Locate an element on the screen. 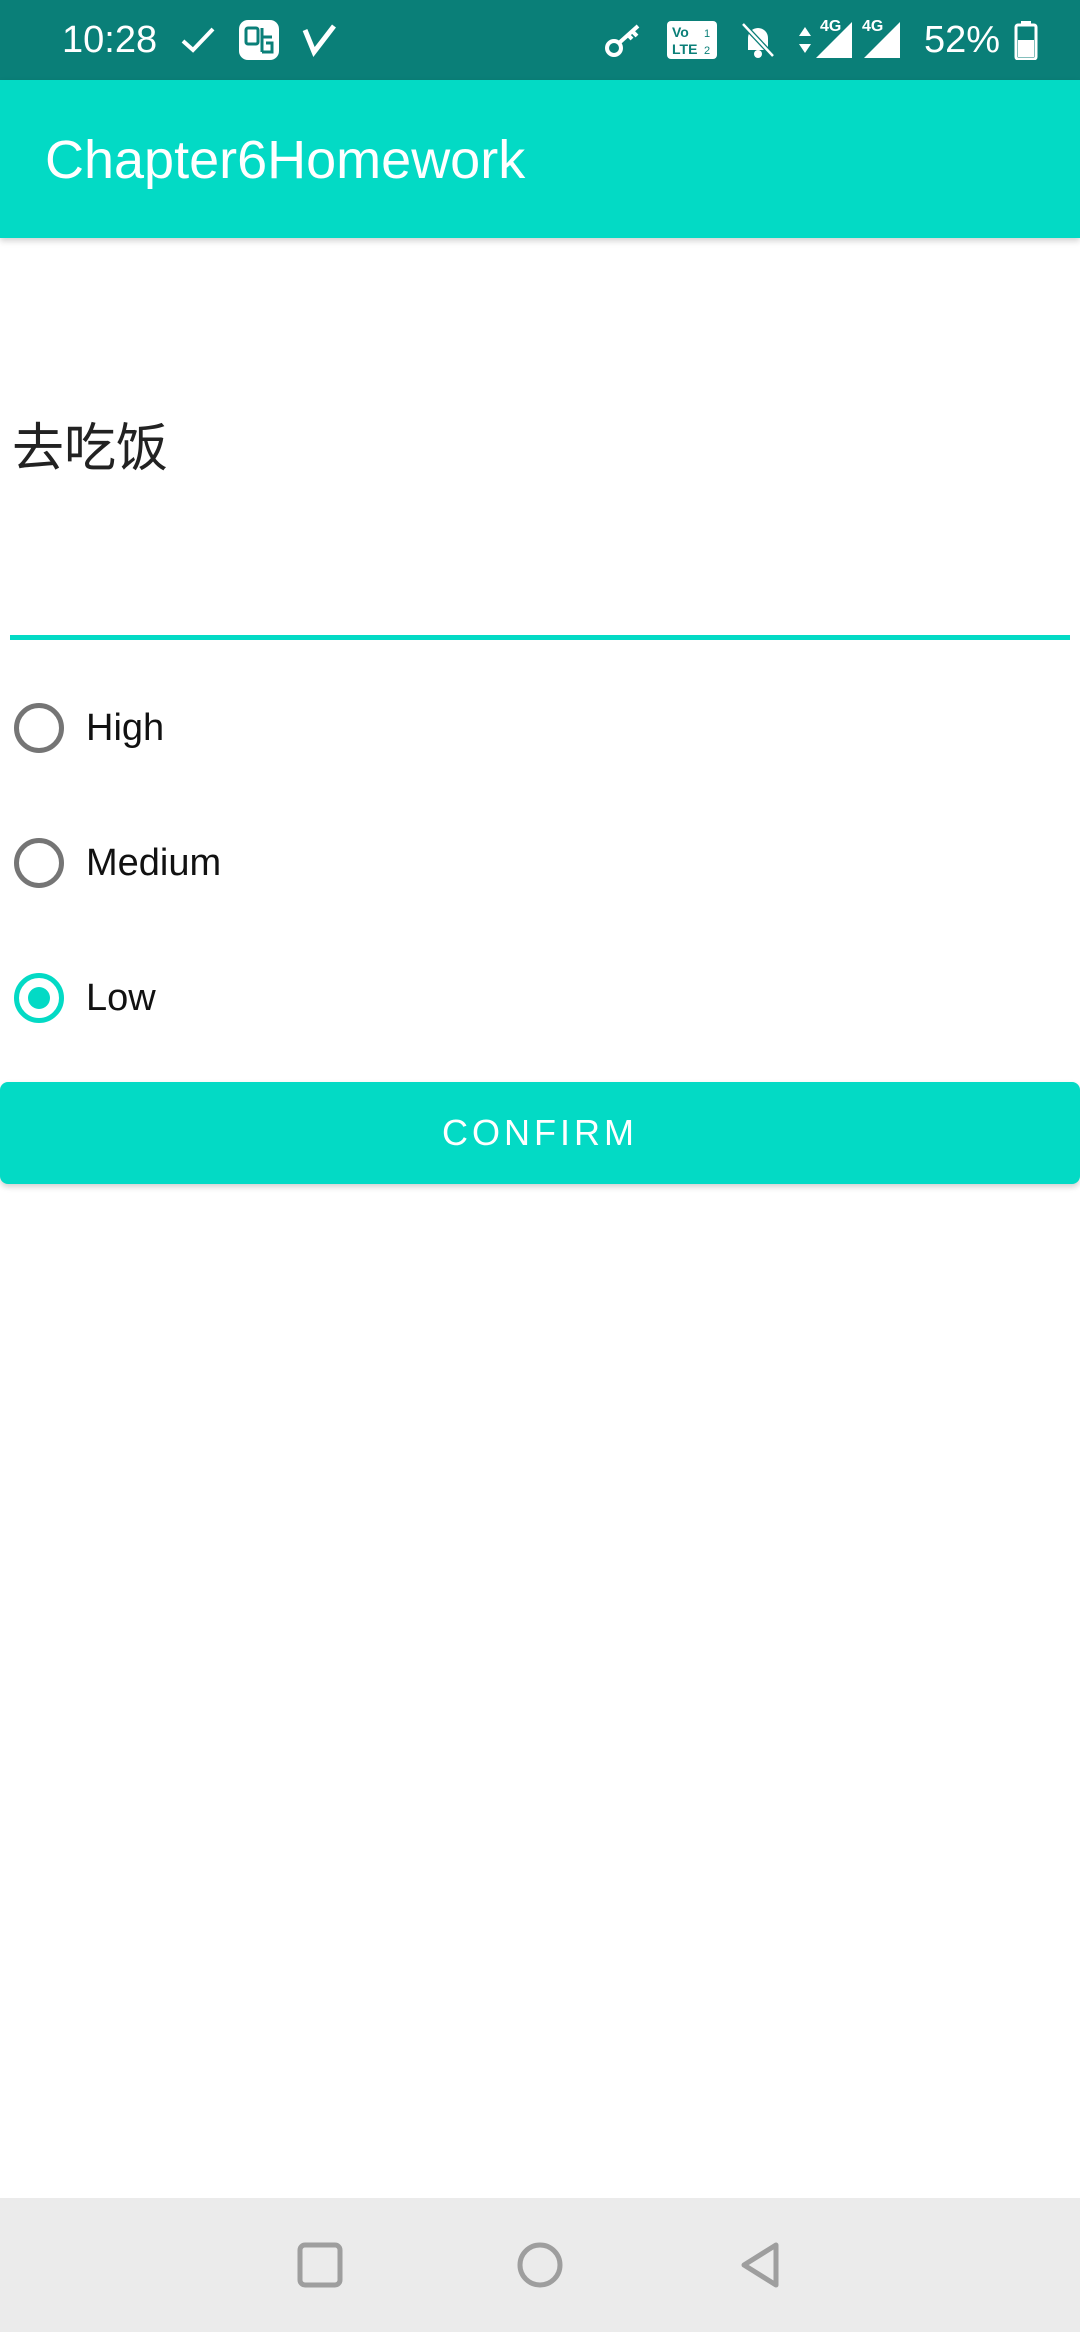 This screenshot has height=2332, width=1080. radio-low-selected-dot is located at coordinates (39, 998).